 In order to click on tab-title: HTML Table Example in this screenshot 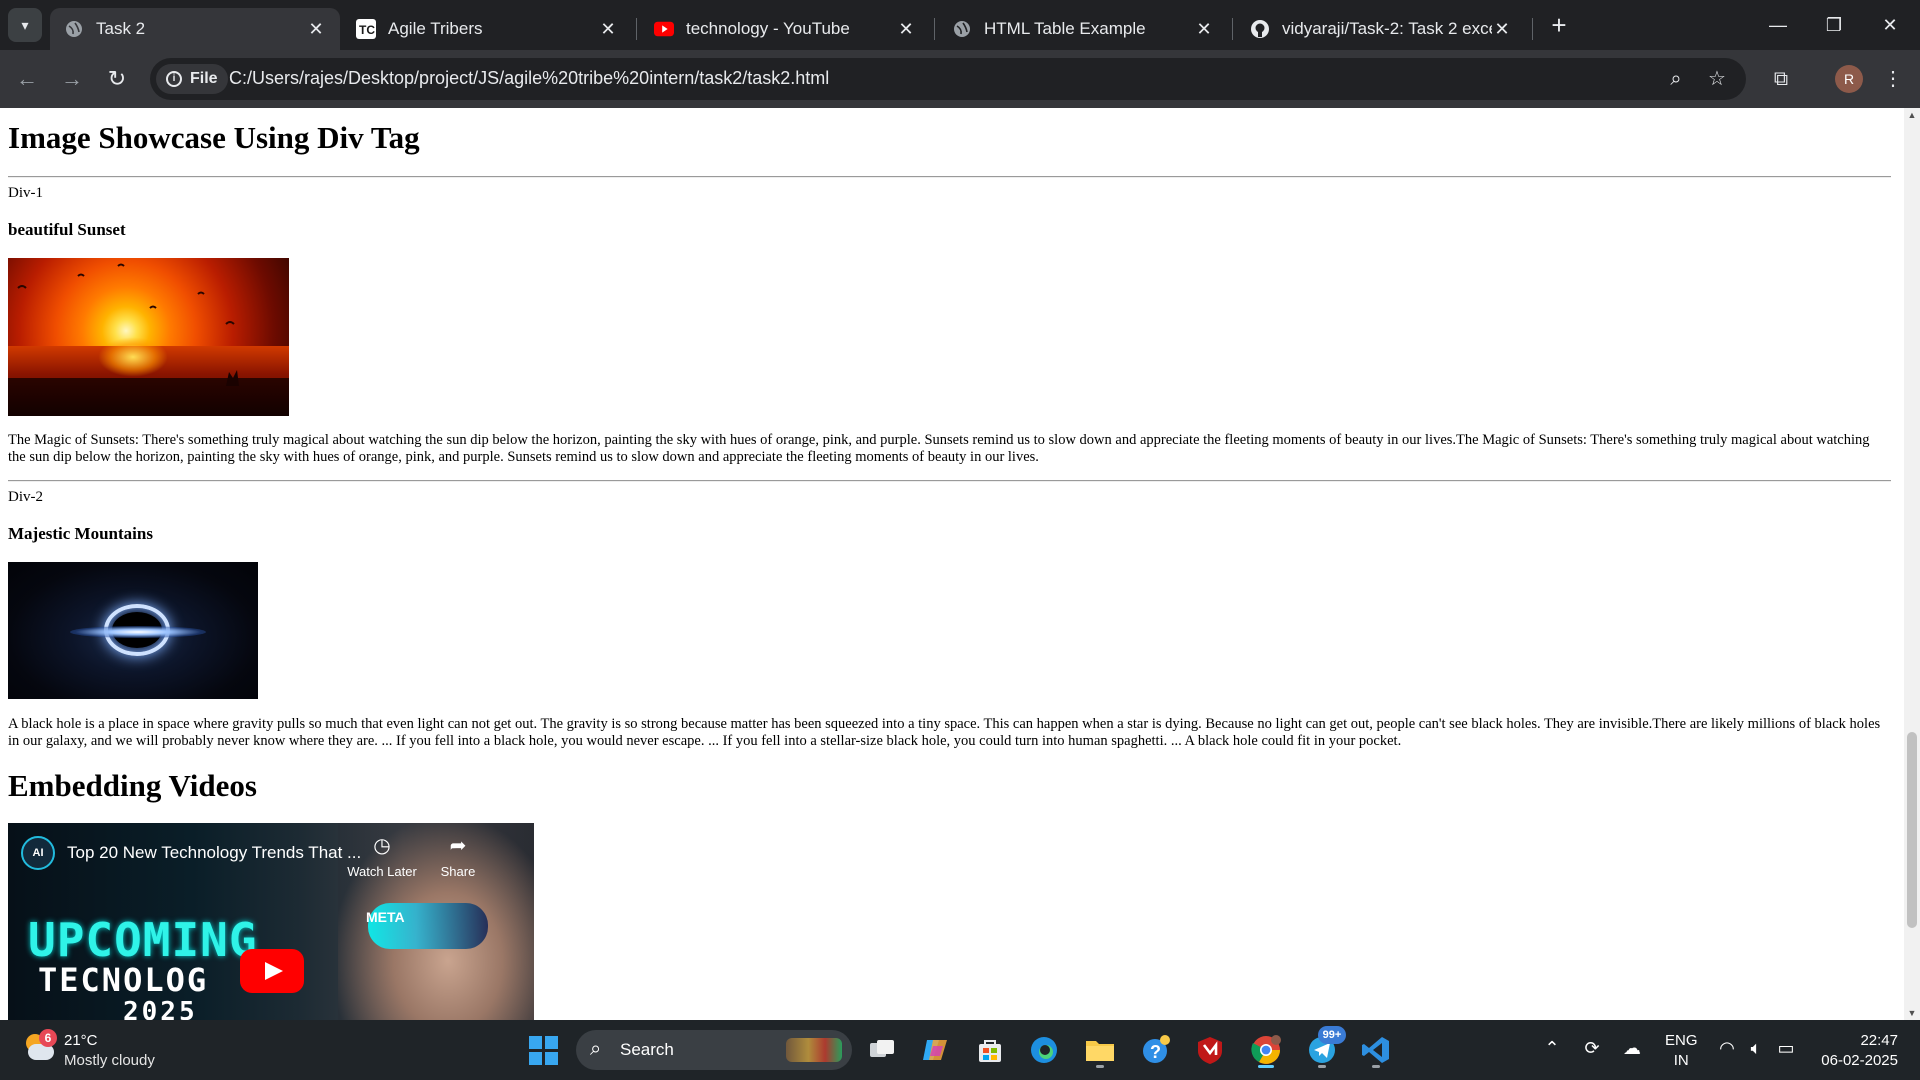, I will do `click(1065, 28)`.